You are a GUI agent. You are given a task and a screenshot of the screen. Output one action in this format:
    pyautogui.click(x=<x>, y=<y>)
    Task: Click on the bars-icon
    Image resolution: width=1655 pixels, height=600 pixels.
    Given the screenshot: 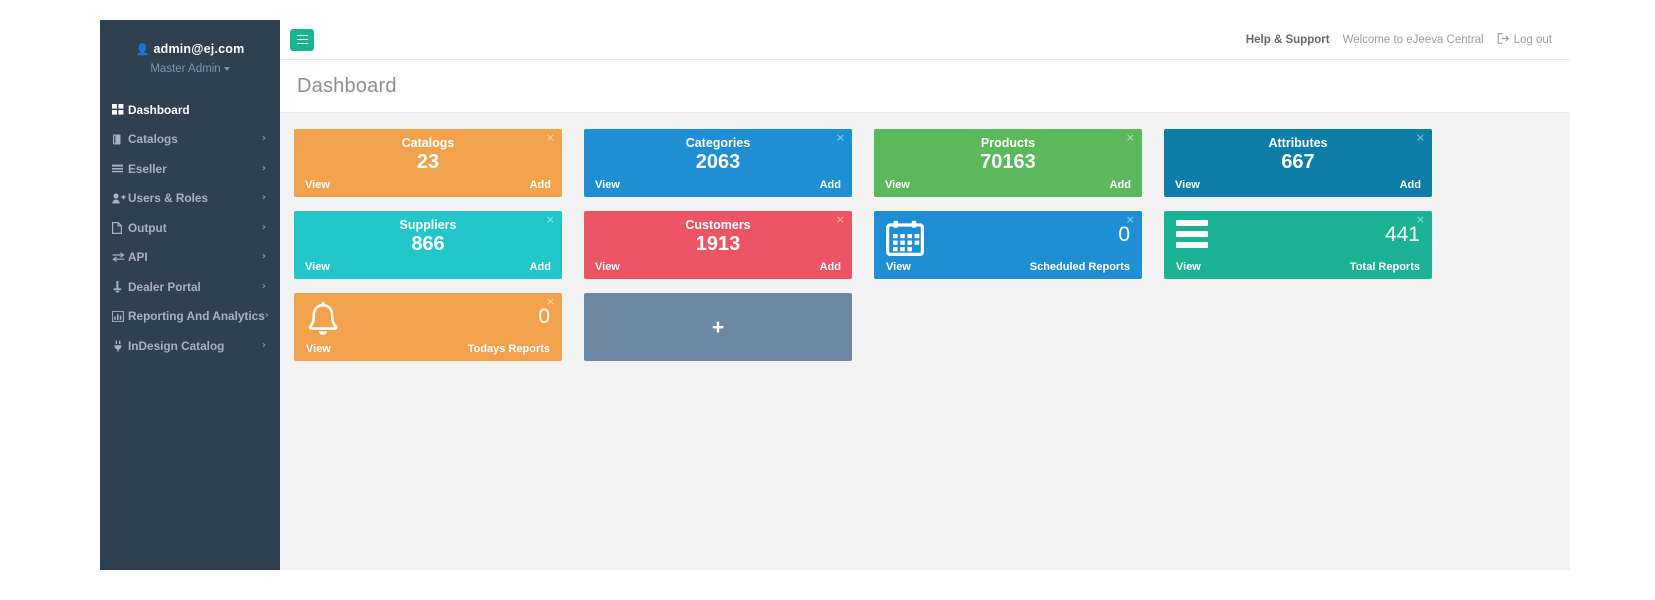 What is the action you would take?
    pyautogui.click(x=1192, y=236)
    